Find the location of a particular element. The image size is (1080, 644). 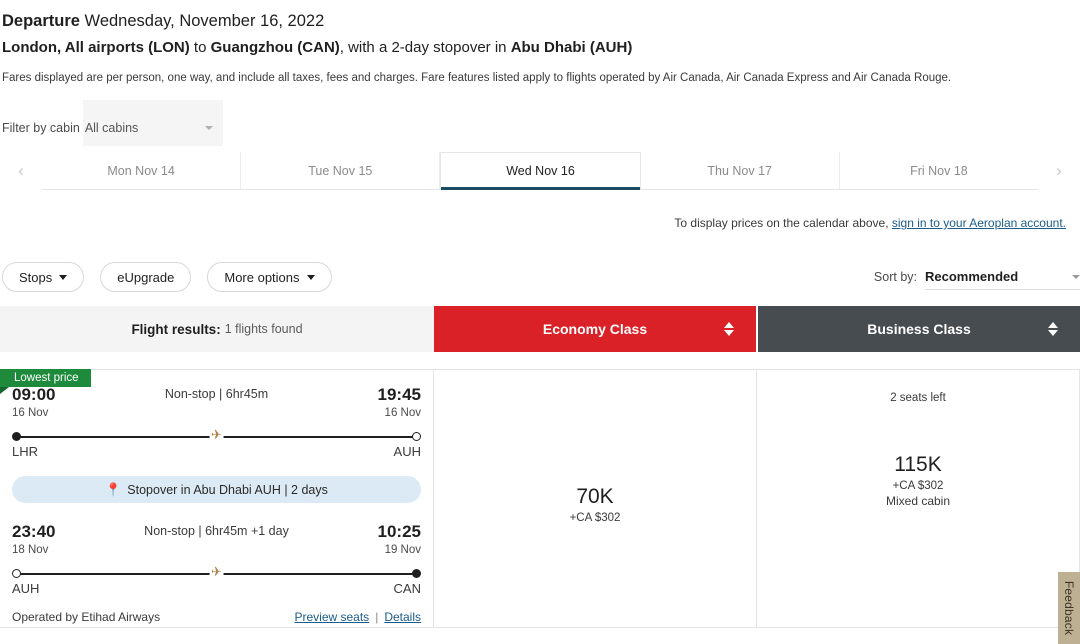

business-class-label: Business Class is located at coordinates (919, 329).